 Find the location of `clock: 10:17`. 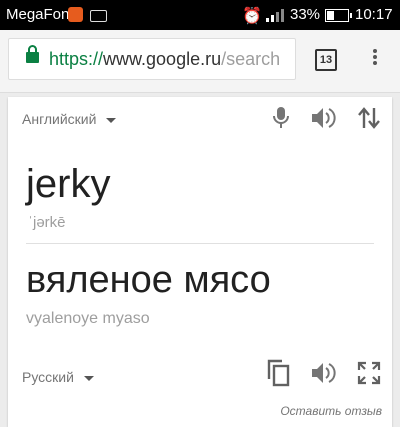

clock: 10:17 is located at coordinates (374, 14).